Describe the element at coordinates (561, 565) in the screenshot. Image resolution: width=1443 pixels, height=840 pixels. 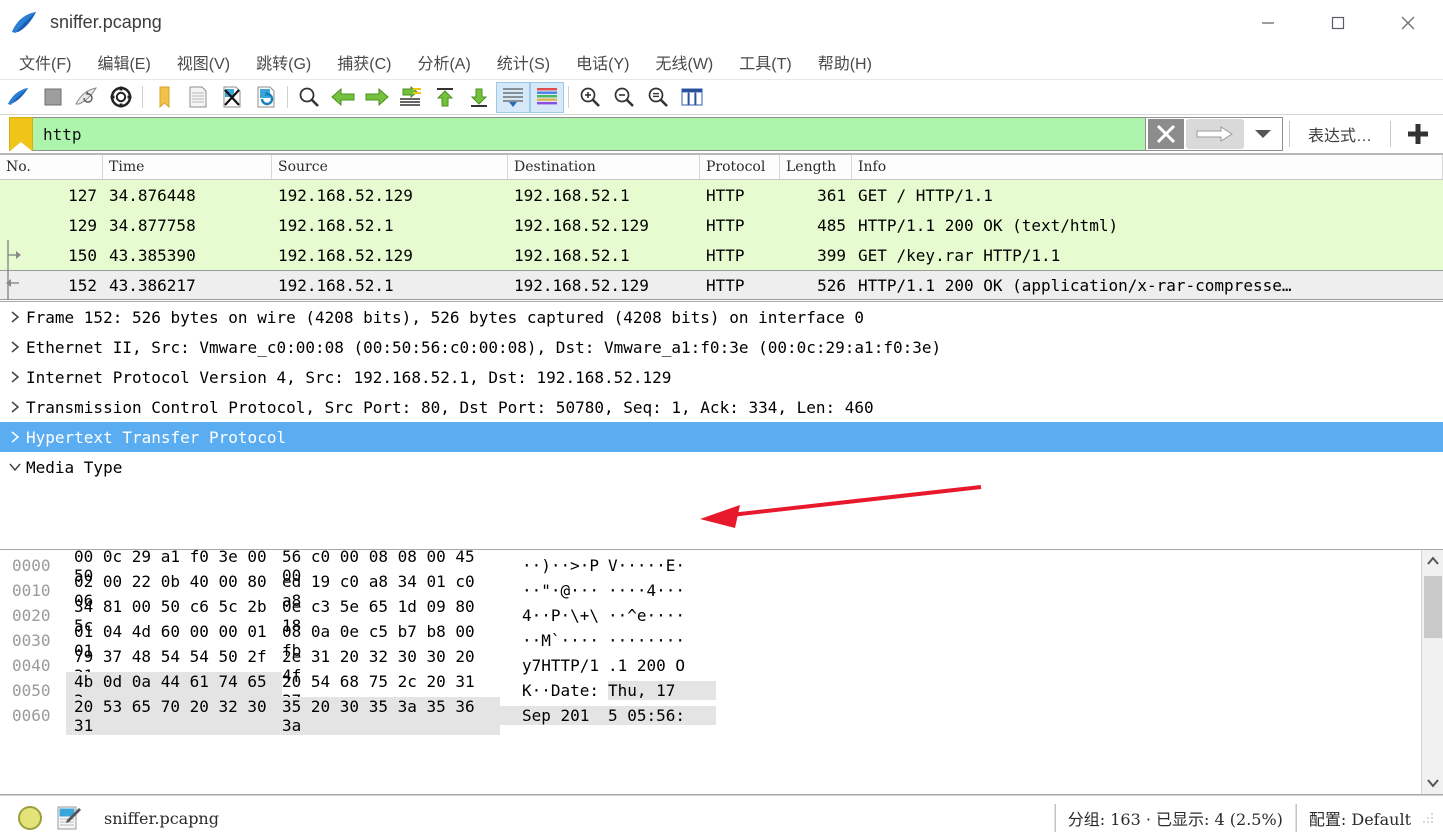
I see `hex-ascii-left: ··)··>·P` at that location.